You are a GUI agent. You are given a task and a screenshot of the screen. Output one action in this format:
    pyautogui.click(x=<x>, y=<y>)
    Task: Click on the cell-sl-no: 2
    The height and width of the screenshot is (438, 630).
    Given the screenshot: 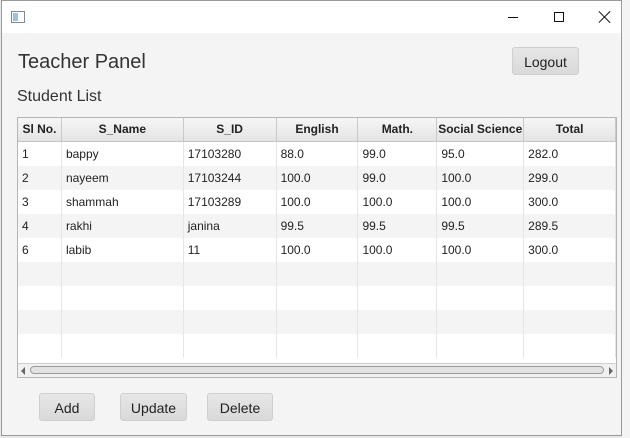 What is the action you would take?
    pyautogui.click(x=40, y=178)
    